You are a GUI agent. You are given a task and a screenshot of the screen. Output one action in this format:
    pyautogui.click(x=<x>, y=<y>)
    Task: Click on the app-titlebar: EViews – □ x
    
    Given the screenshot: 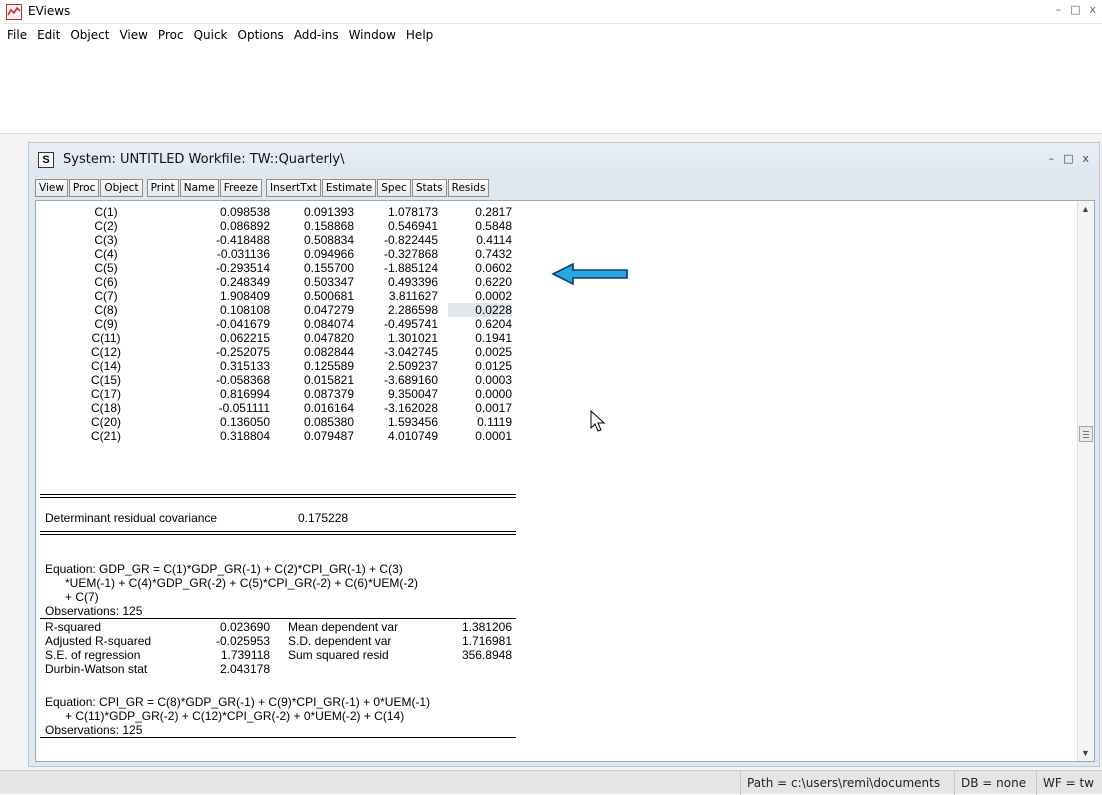 What is the action you would take?
    pyautogui.click(x=551, y=12)
    